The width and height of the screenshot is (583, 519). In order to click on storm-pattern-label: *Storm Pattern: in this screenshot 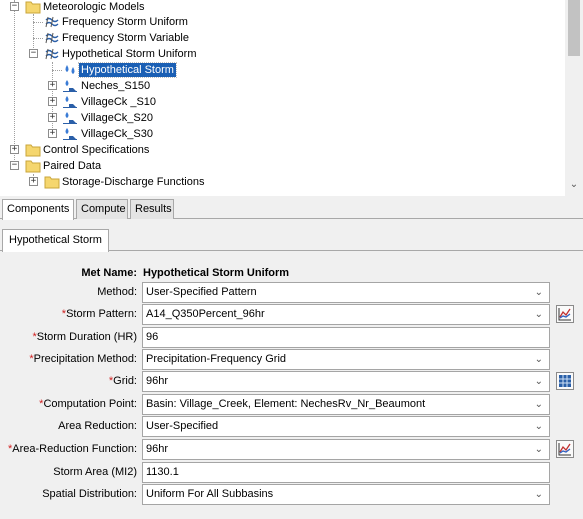, I will do `click(99, 314)`.